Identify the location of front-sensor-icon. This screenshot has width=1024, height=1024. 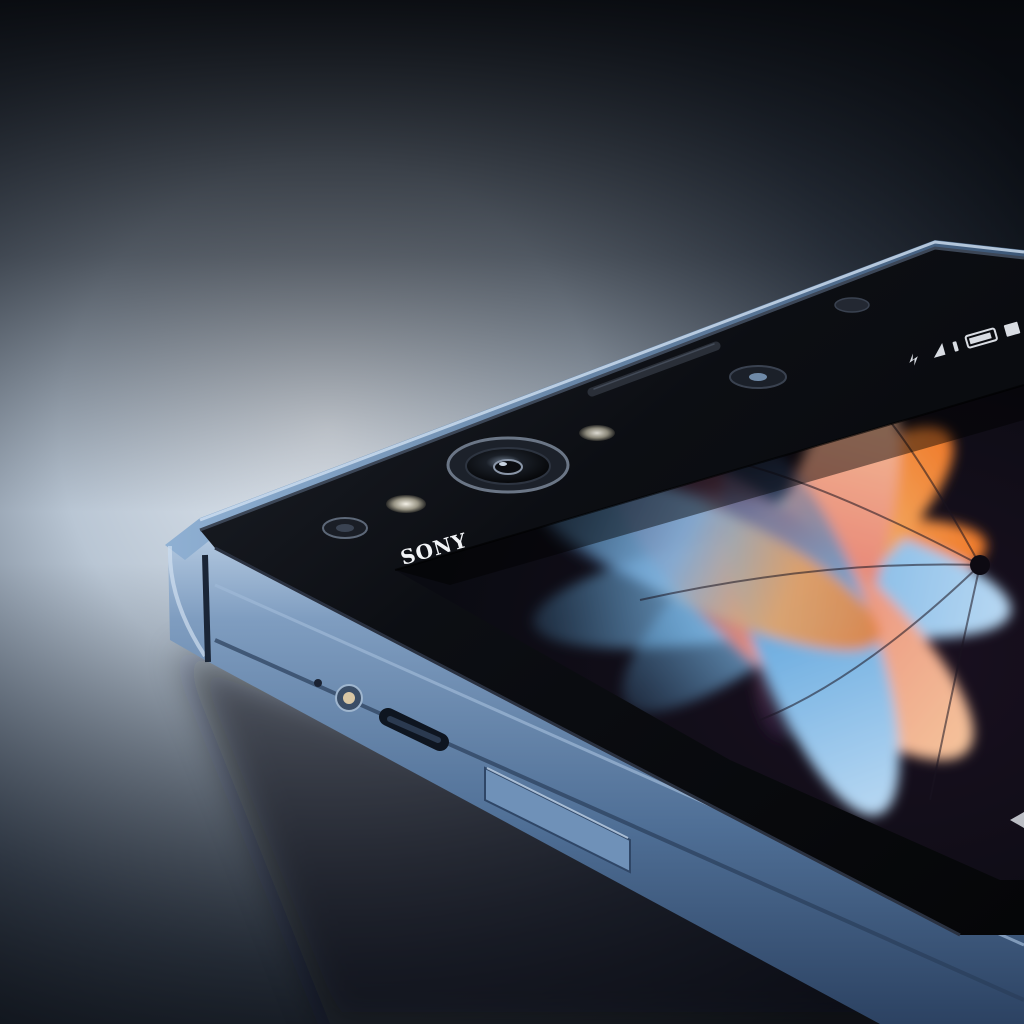
(852, 305).